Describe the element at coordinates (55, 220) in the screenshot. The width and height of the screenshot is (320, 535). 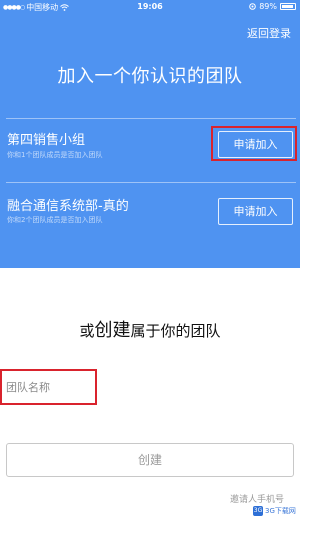
I see `team-desc-2: 你和2个团队成员是否加入团队` at that location.